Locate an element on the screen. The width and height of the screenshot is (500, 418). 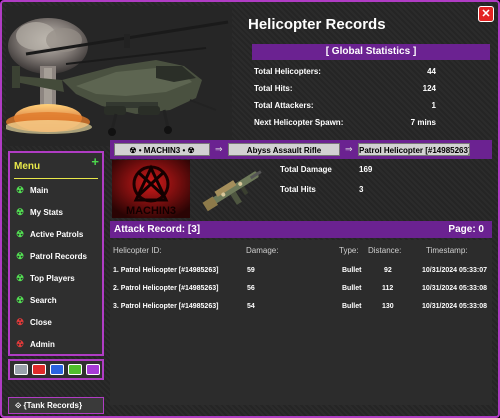
stat-label: Total Attackers: is located at coordinates (284, 105).